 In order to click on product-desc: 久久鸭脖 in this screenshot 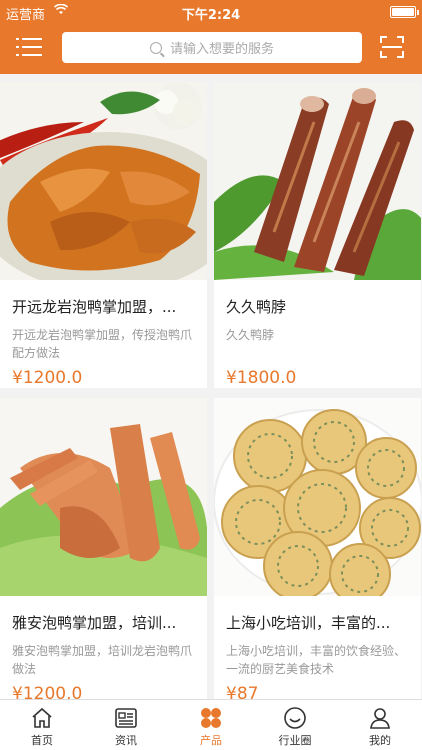, I will do `click(250, 335)`.